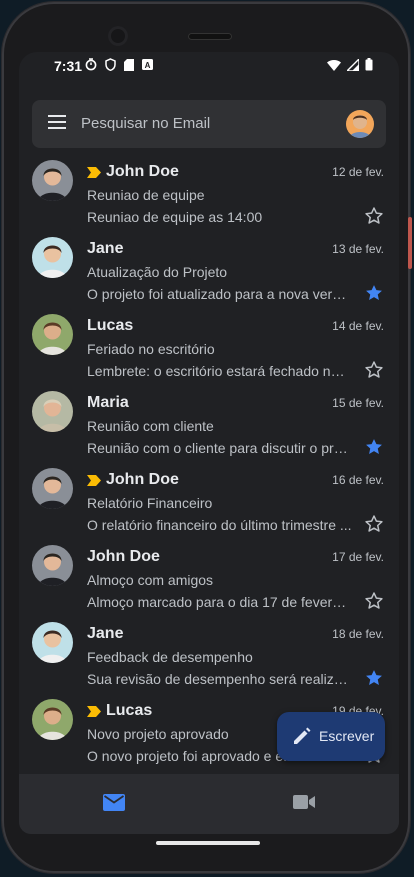  What do you see at coordinates (91, 64) in the screenshot?
I see `timer-icon` at bounding box center [91, 64].